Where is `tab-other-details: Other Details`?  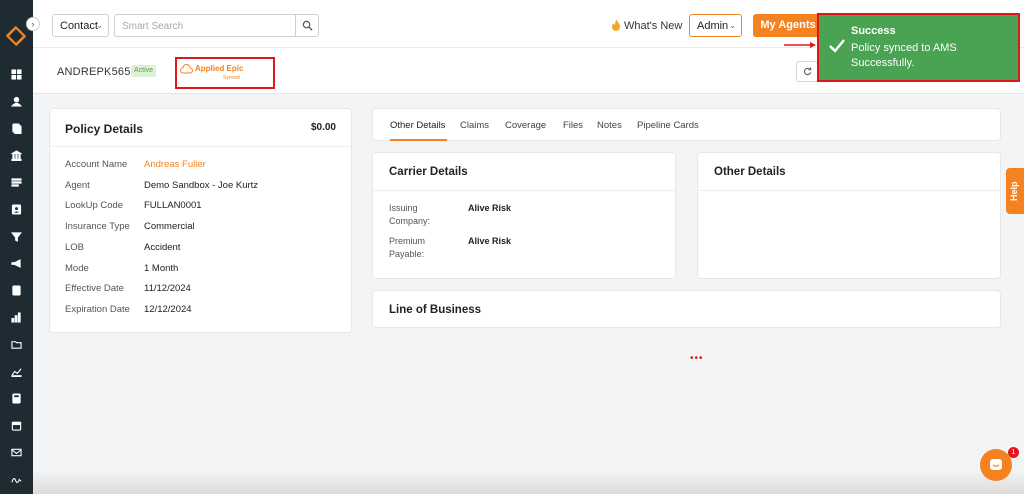 tab-other-details: Other Details is located at coordinates (417, 125).